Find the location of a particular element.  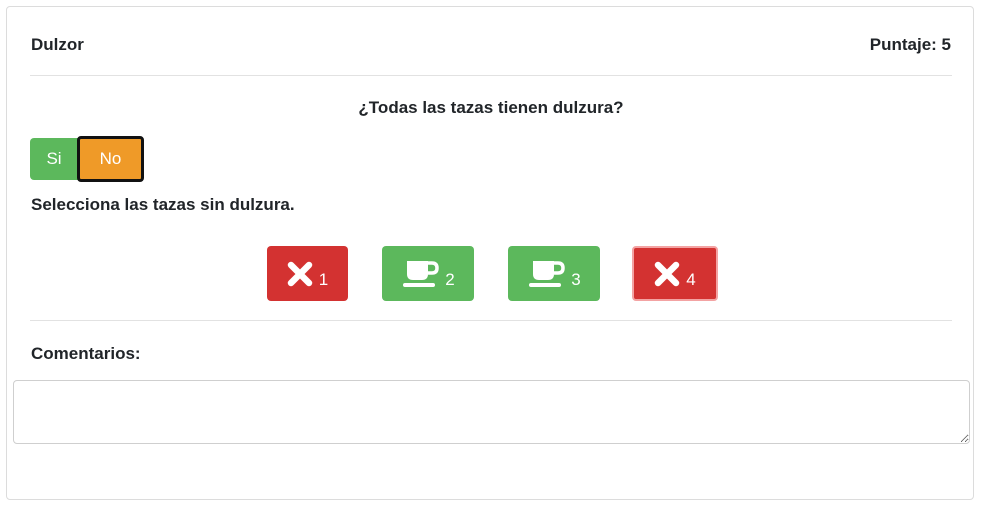

section-divider is located at coordinates (491, 320).